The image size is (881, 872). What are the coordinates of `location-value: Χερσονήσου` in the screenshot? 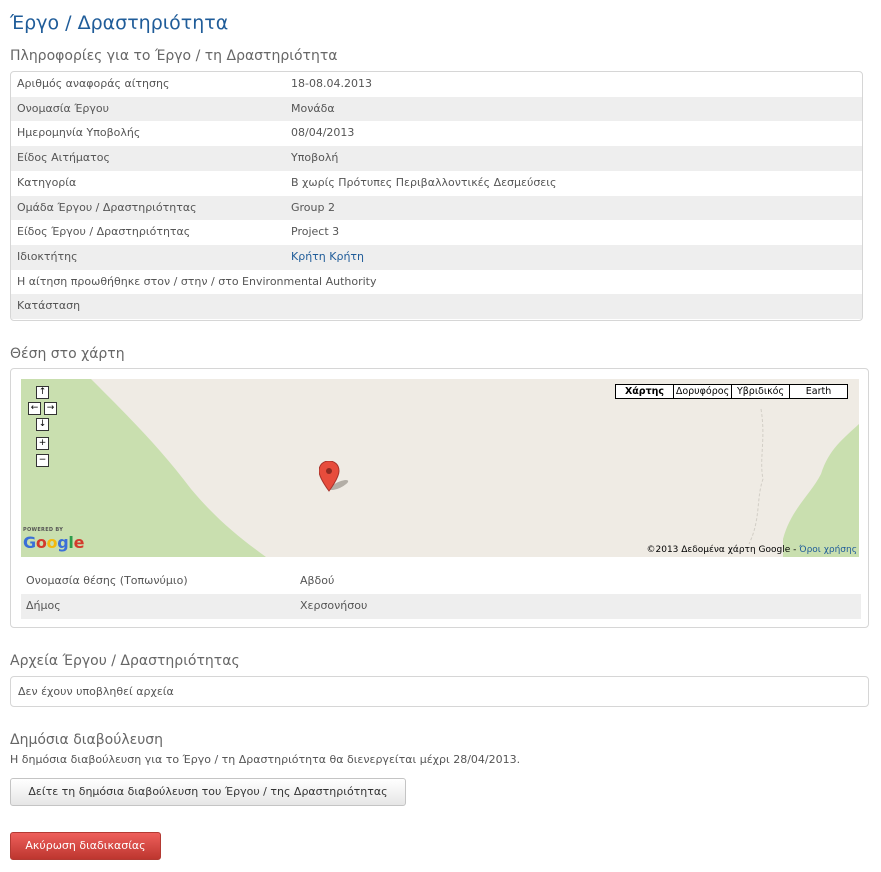 It's located at (334, 605).